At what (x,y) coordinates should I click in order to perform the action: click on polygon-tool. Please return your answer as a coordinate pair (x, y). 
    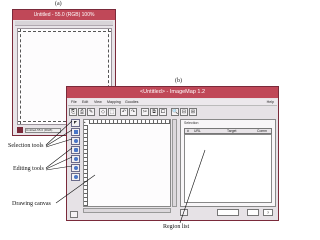
    Looking at the image, I should click on (75, 150).